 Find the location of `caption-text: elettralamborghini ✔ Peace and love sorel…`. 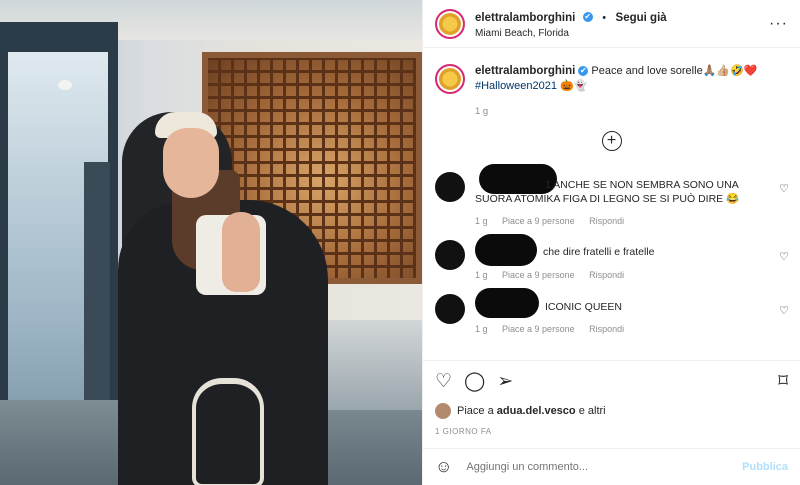

caption-text: elettralamborghini ✔ Peace and love sorel… is located at coordinates (625, 79).